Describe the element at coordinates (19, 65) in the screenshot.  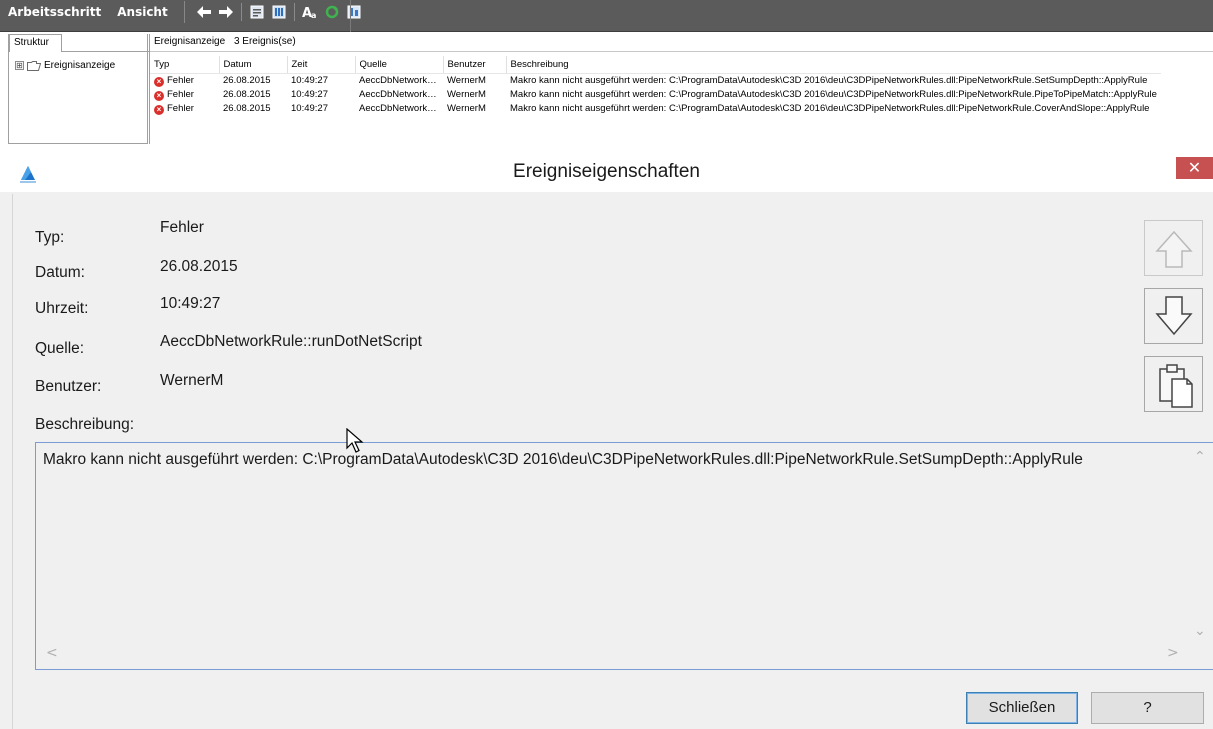
I see `tree-expand-icon: ⊞` at that location.